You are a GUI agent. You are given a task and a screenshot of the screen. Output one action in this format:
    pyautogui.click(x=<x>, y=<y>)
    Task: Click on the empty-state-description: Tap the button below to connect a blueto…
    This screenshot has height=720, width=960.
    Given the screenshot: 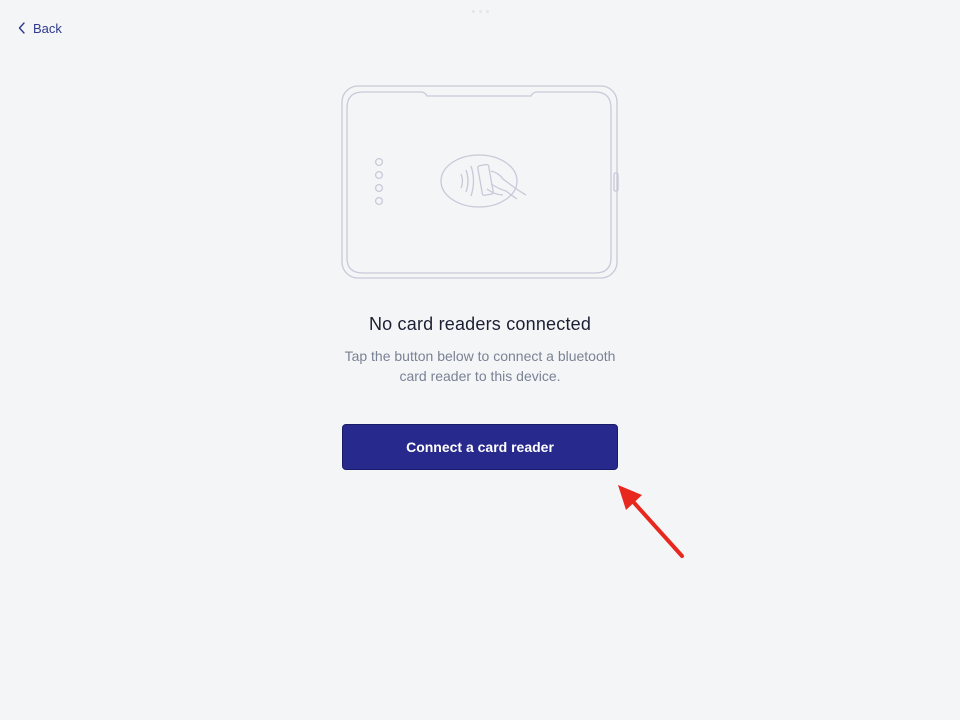 What is the action you would take?
    pyautogui.click(x=480, y=366)
    